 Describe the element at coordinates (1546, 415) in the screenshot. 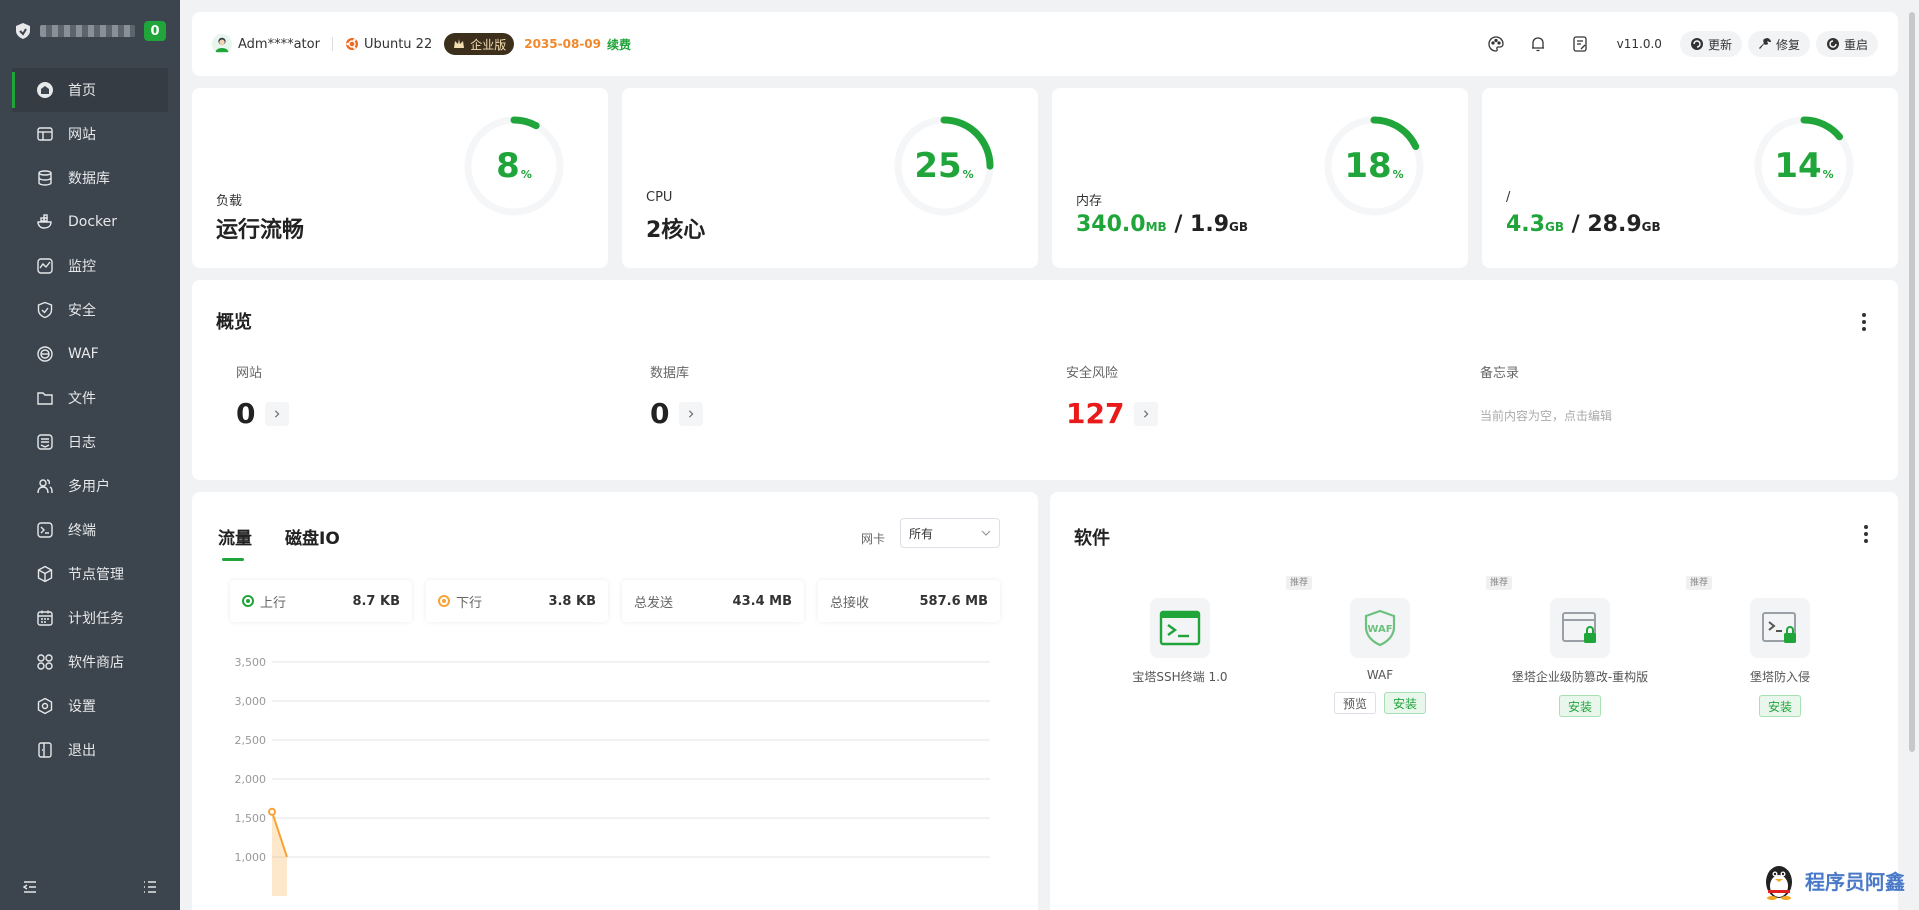

I see `memo-placeholder: 当前内容为空，点击编辑` at that location.